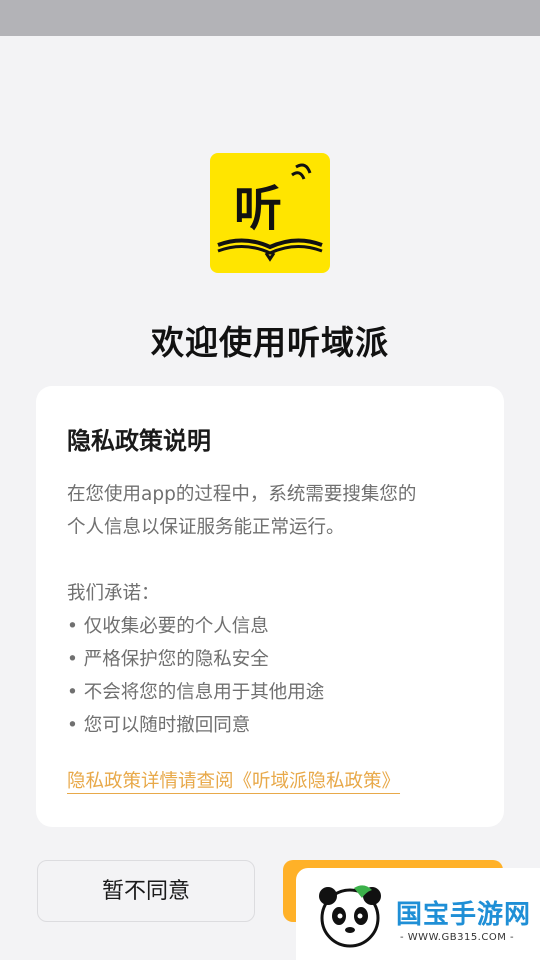  Describe the element at coordinates (464, 915) in the screenshot. I see `watermark-brand: 国宝手游网` at that location.